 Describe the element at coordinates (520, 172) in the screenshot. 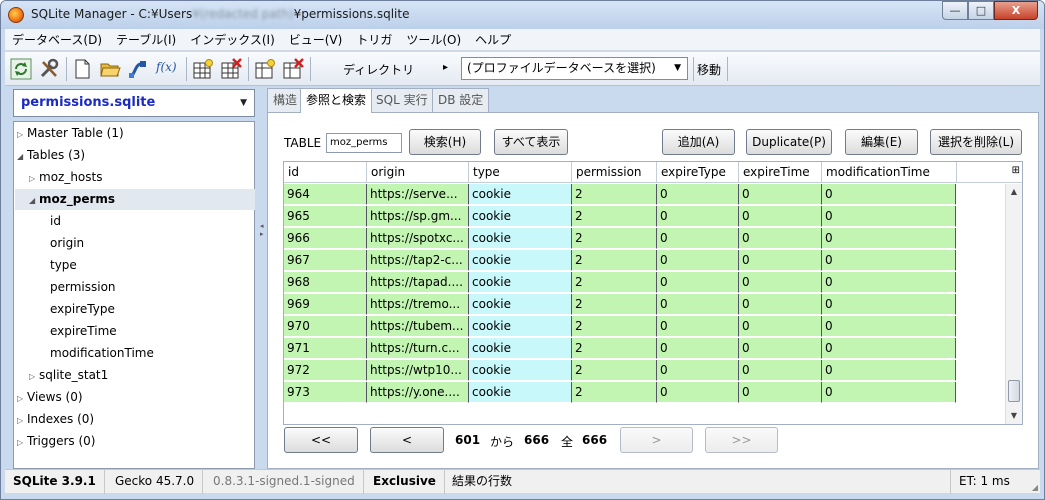

I see `column-header-type: type` at that location.